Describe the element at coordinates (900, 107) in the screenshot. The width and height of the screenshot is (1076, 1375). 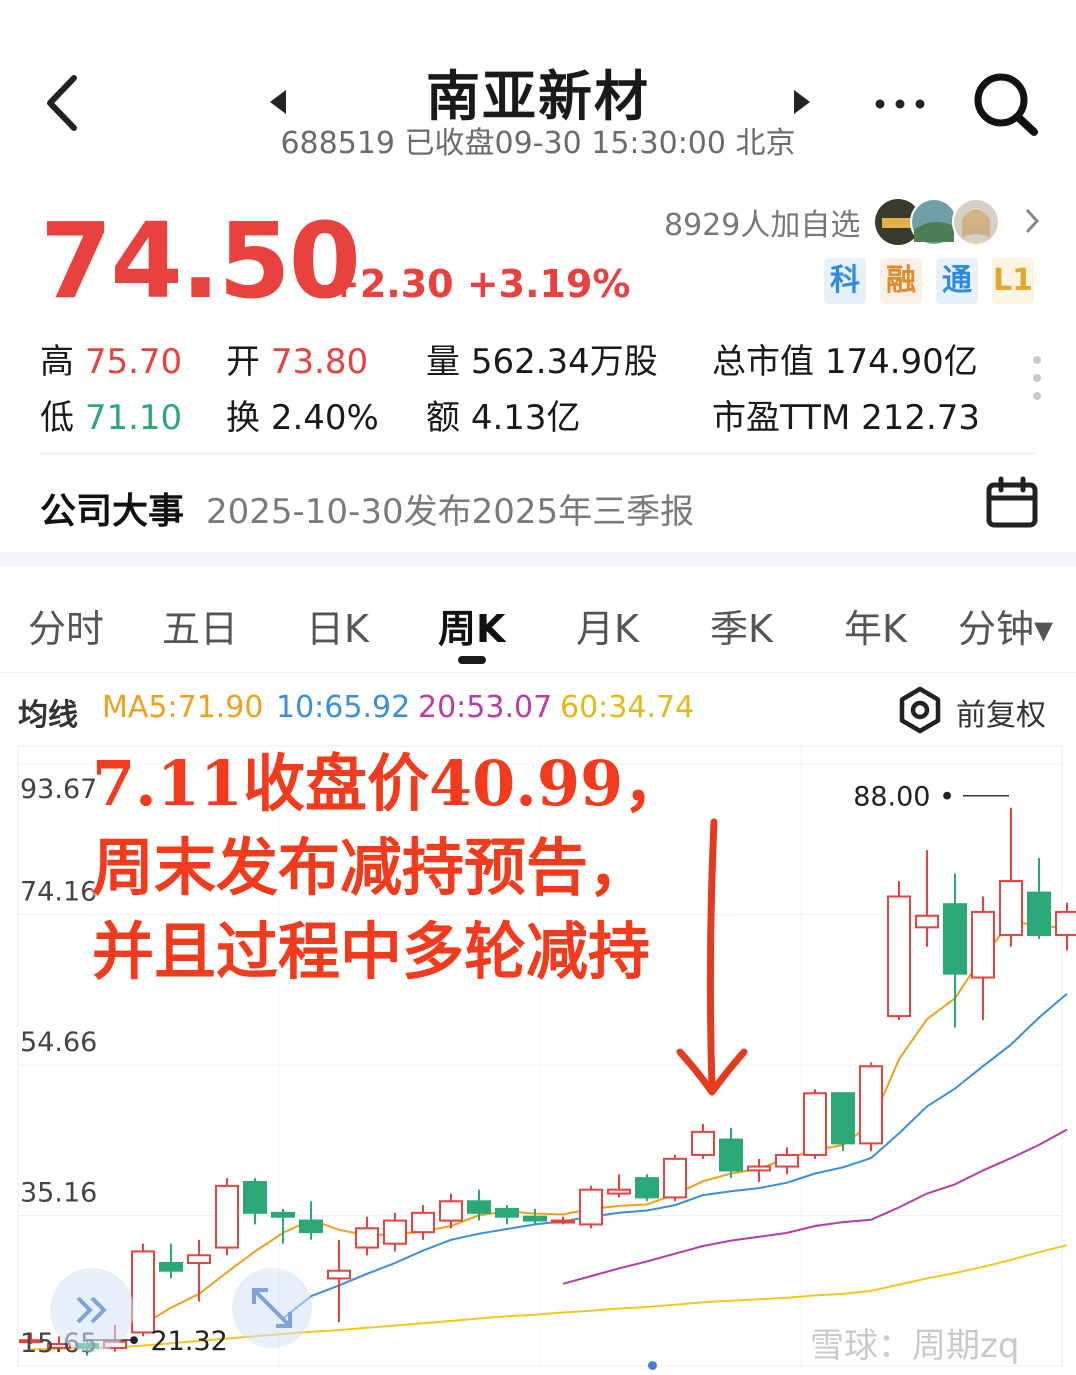
I see `more-icon` at that location.